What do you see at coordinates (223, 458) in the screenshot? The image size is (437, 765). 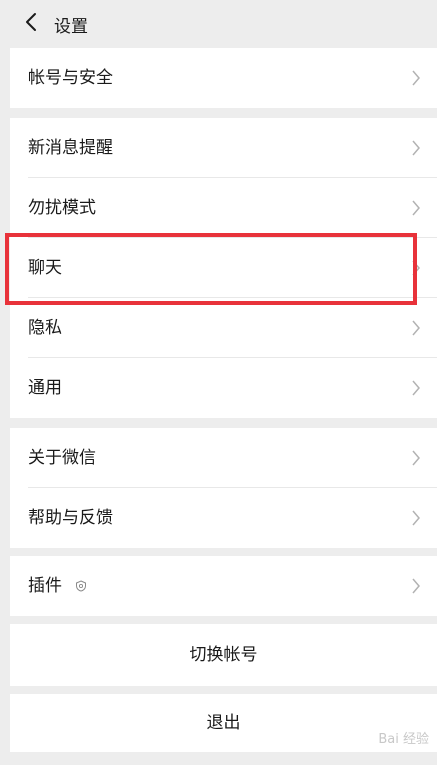 I see `settings-item-about-wechat: 关于微信` at bounding box center [223, 458].